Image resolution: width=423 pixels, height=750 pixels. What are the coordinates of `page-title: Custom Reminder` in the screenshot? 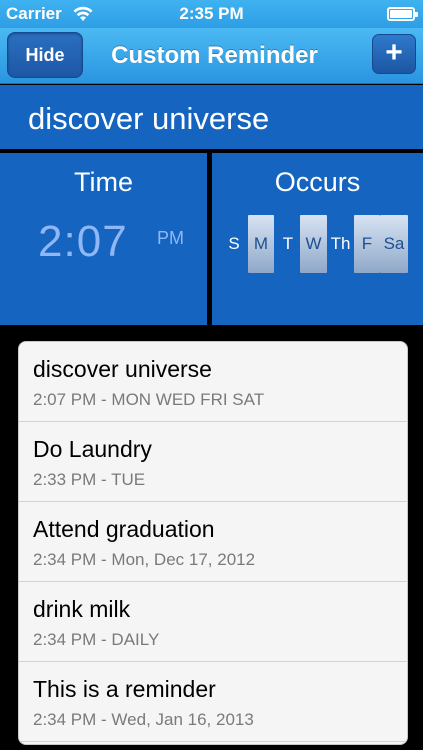 It's located at (214, 55).